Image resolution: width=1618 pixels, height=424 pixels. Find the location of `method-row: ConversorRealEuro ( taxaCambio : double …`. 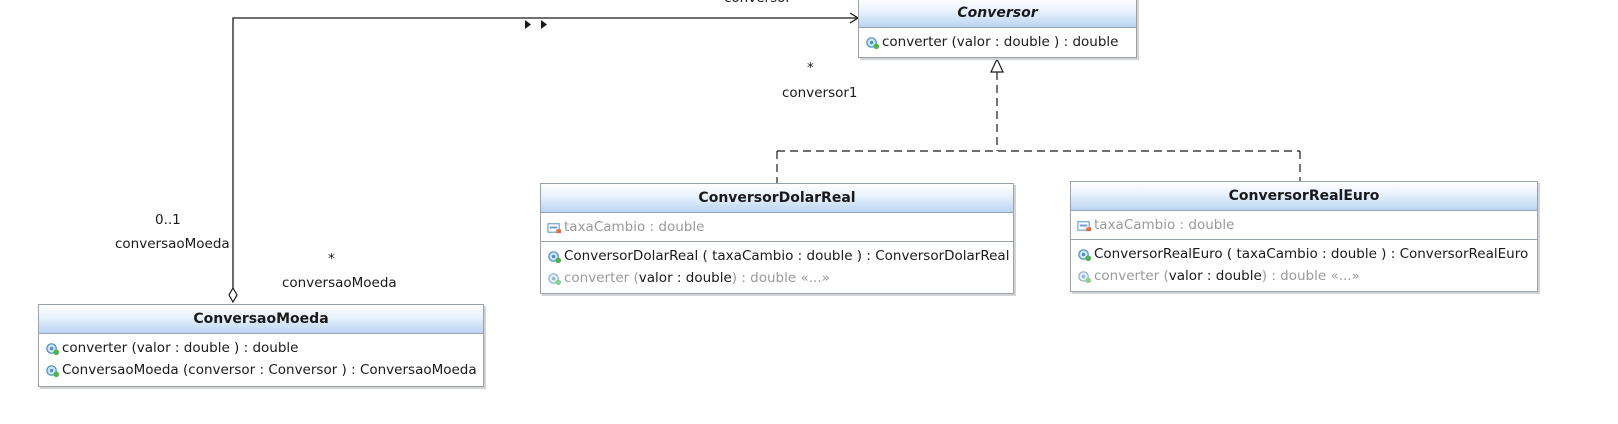

method-row: ConversorRealEuro ( taxaCambio : double … is located at coordinates (1304, 254).